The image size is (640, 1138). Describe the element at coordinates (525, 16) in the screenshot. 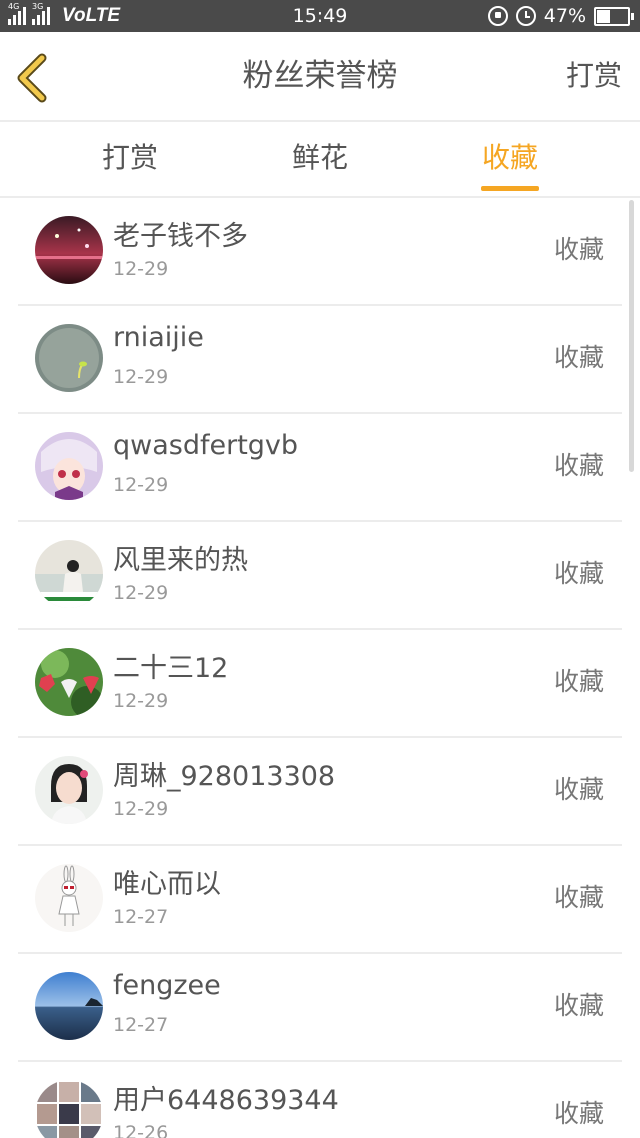

I see `alarm-icon` at that location.